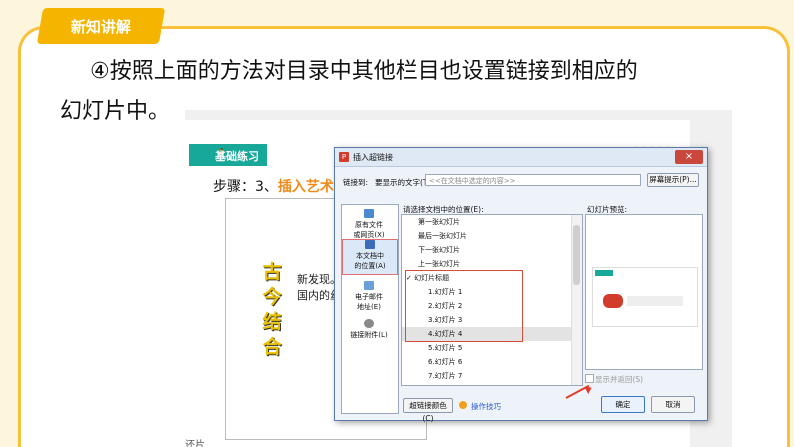 The image size is (794, 447). I want to click on dialog-title: 插入超链接, so click(373, 157).